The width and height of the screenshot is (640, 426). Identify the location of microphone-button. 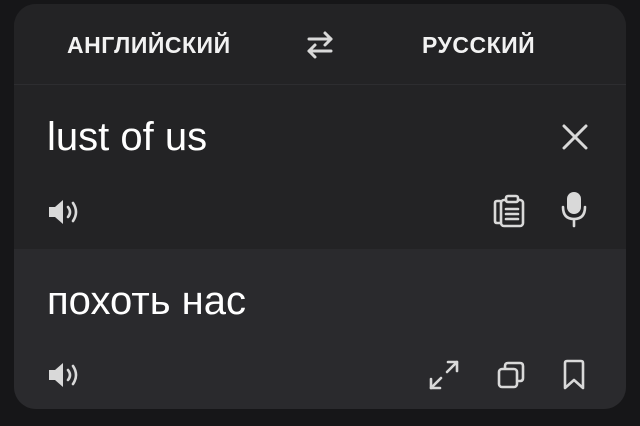
(574, 209).